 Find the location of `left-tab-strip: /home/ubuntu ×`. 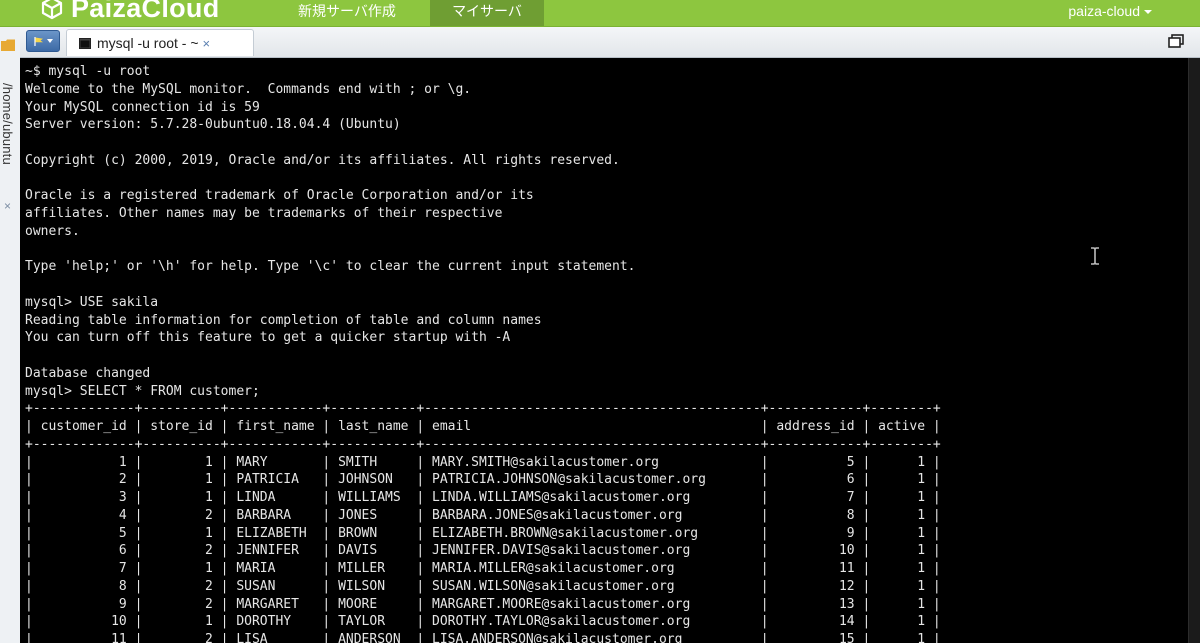

left-tab-strip: /home/ubuntu × is located at coordinates (10, 335).